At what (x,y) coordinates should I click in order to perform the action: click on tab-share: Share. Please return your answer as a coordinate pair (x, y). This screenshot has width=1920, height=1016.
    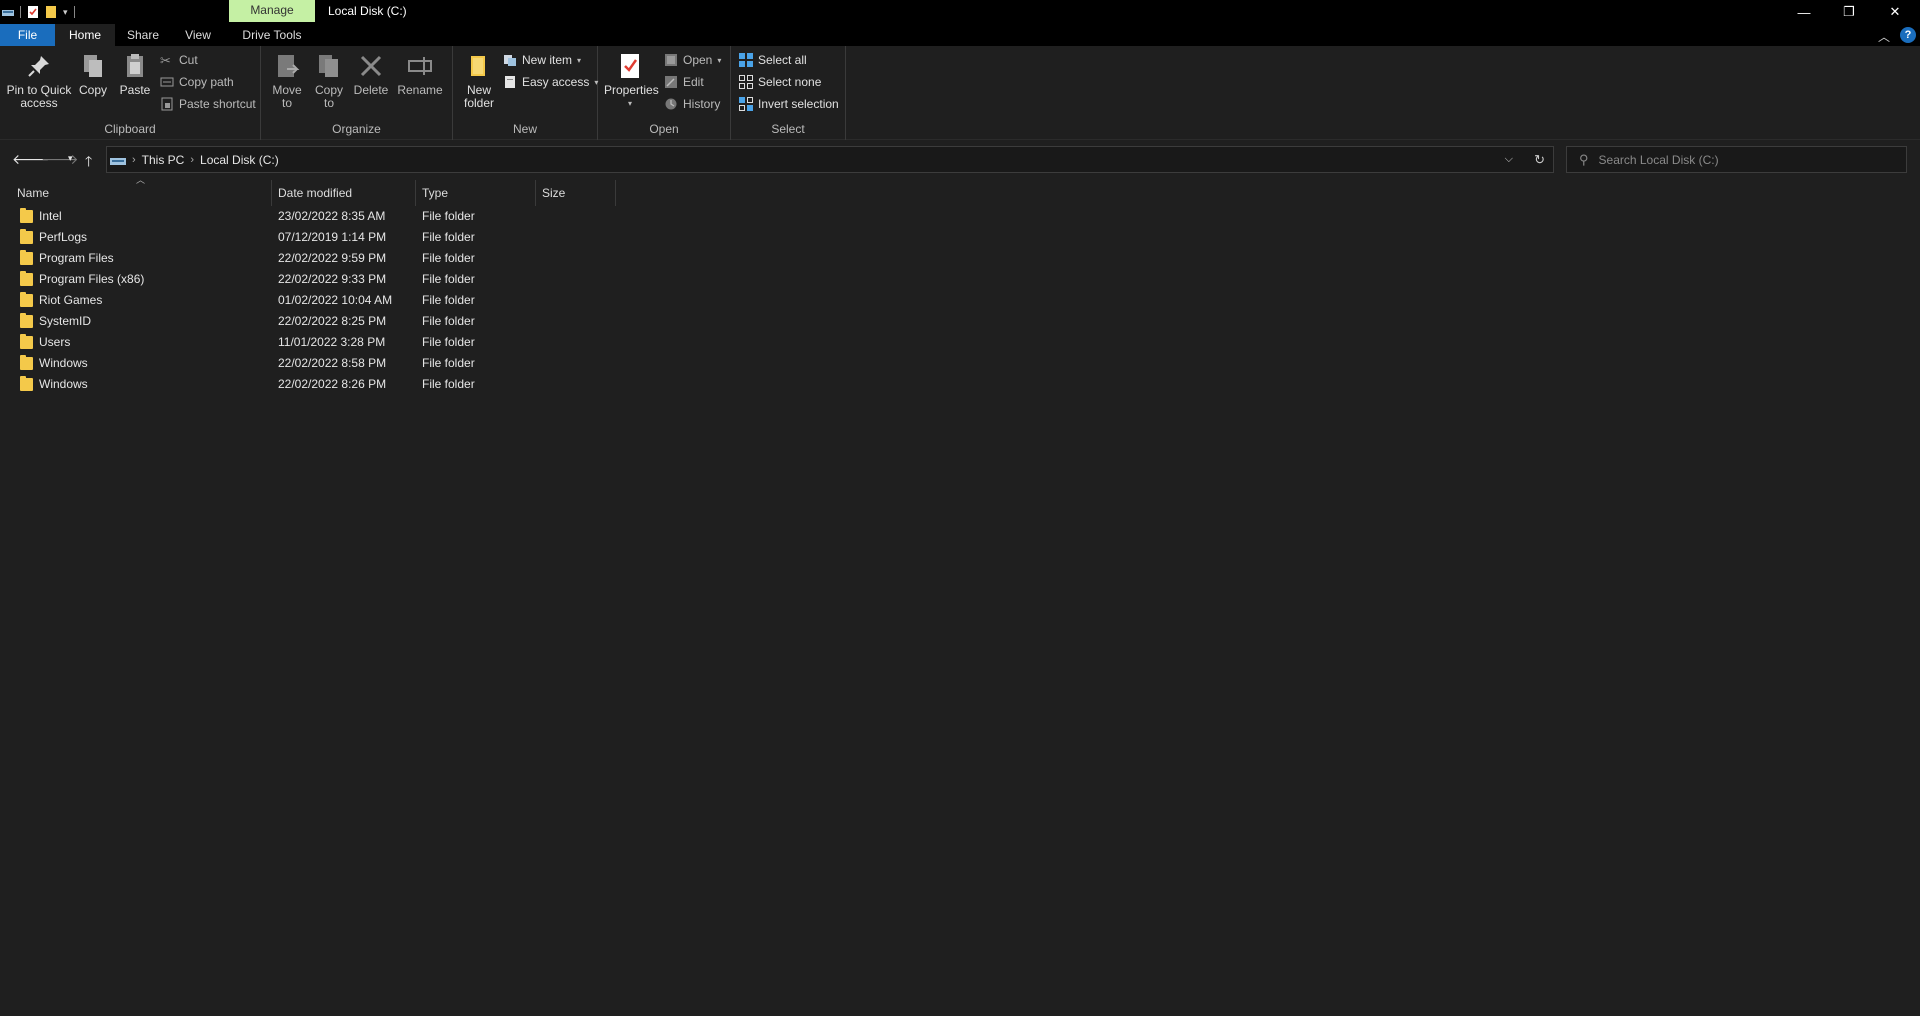
    Looking at the image, I should click on (143, 35).